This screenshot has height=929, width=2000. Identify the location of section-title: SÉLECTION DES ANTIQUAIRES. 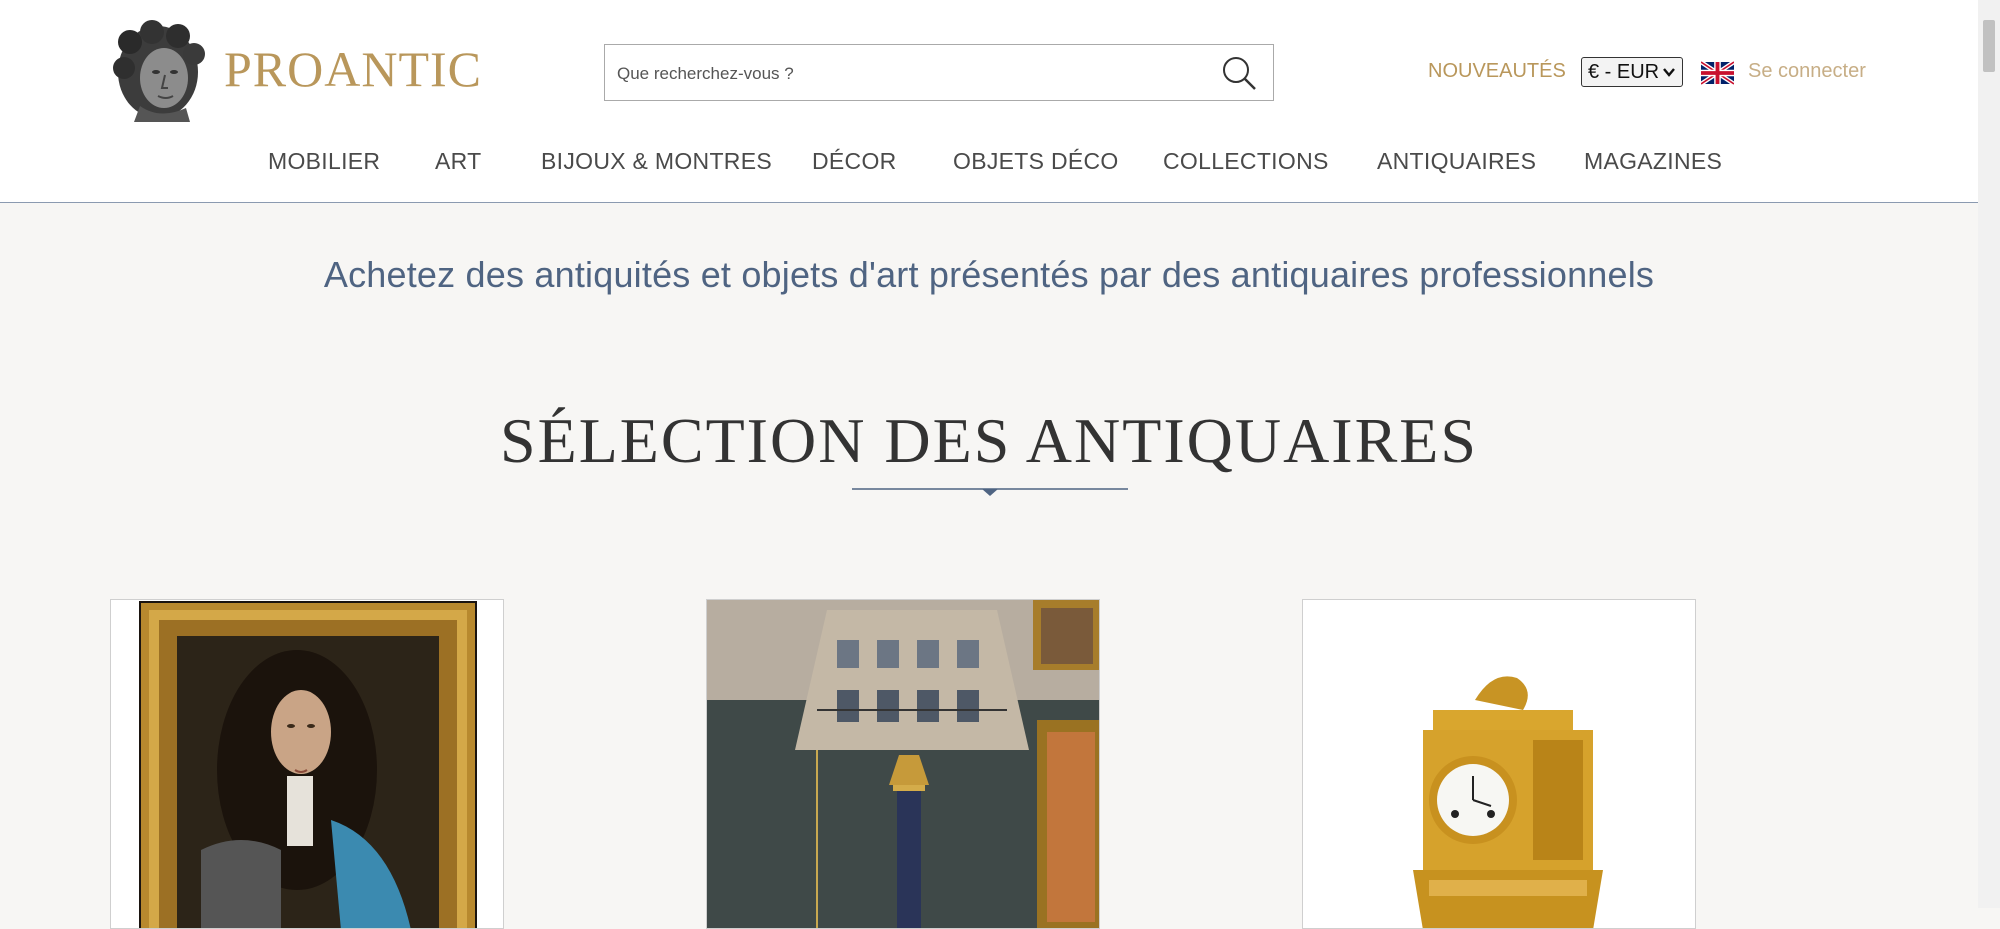
(989, 440).